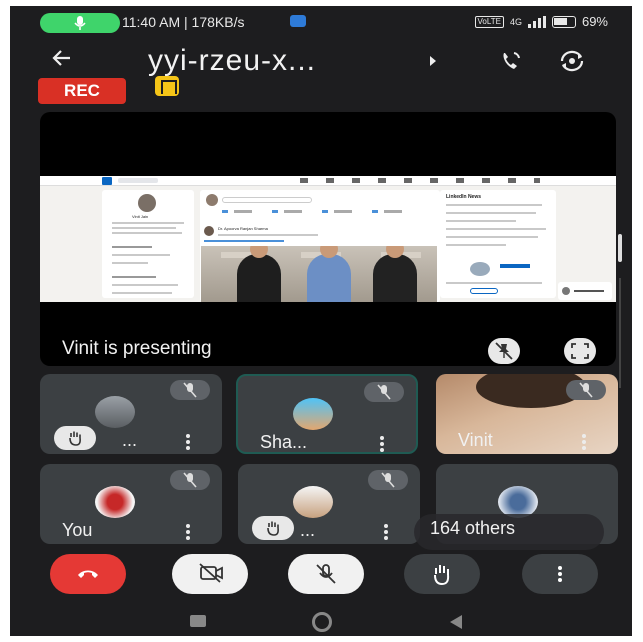 The image size is (643, 642). I want to click on mic-active-indicator, so click(80, 23).